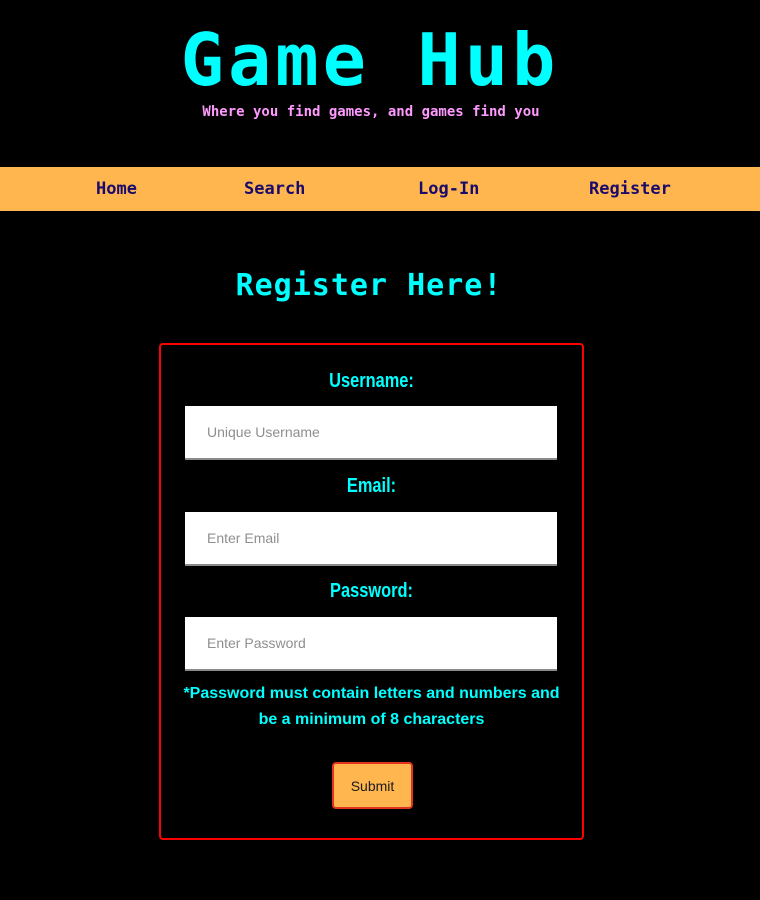 The image size is (760, 900). I want to click on password-label: Password:, so click(371, 591).